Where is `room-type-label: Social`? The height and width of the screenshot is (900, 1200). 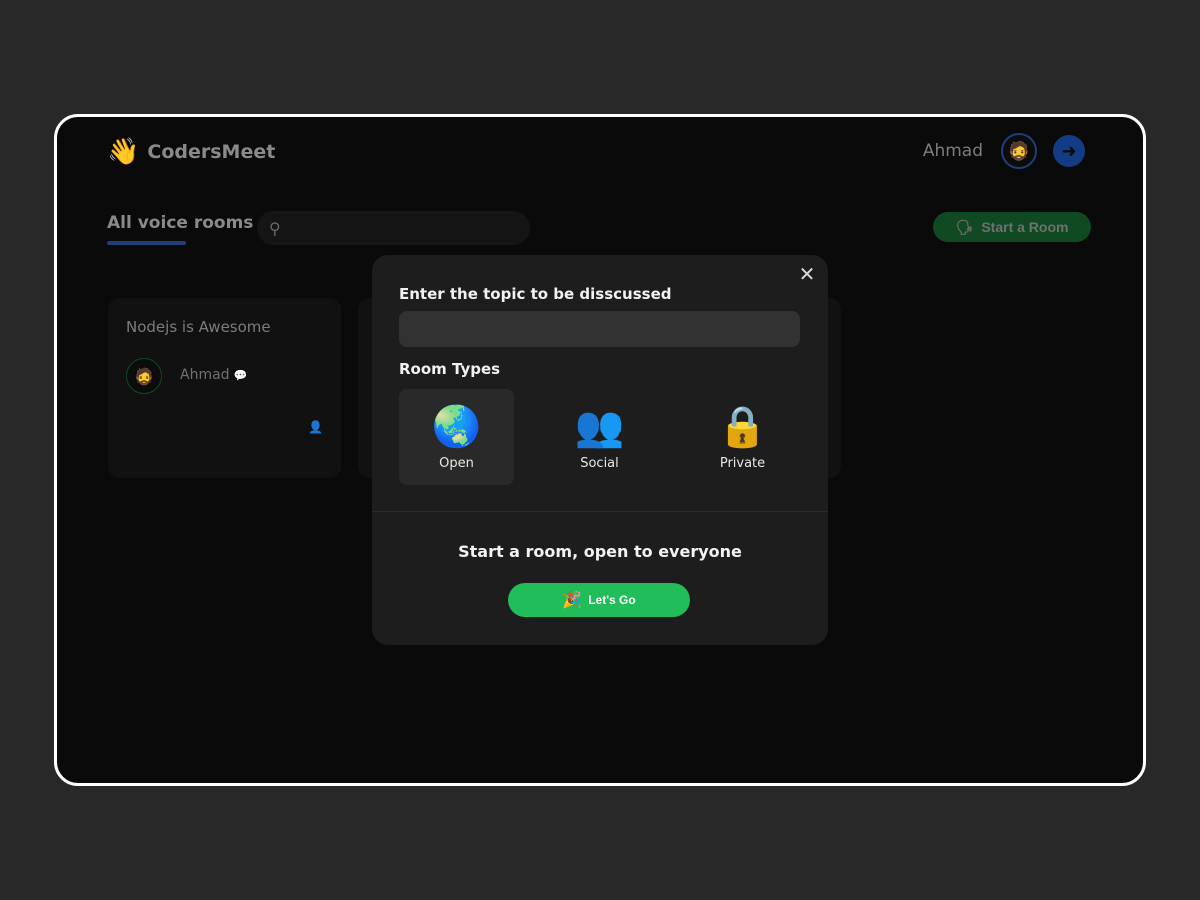
room-type-label: Social is located at coordinates (599, 463).